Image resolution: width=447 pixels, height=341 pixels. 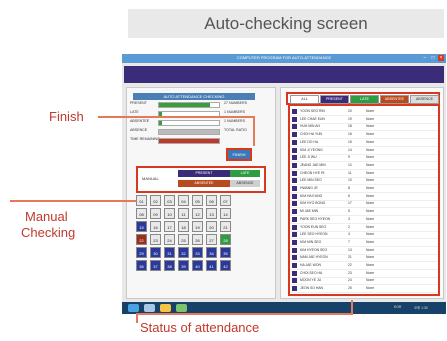 What do you see at coordinates (425, 58) in the screenshot?
I see `minimize-icon: –` at bounding box center [425, 58].